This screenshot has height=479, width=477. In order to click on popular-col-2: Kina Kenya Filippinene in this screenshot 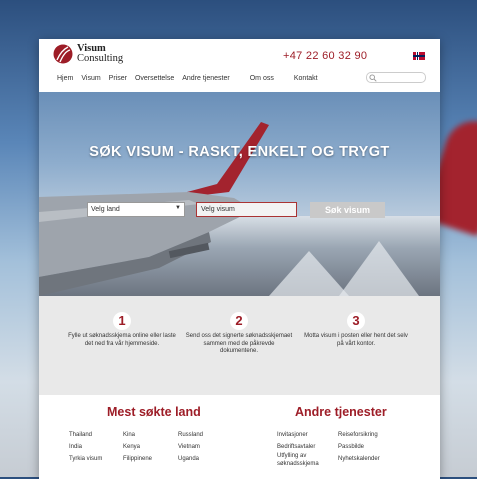, I will do `click(137, 447)`.